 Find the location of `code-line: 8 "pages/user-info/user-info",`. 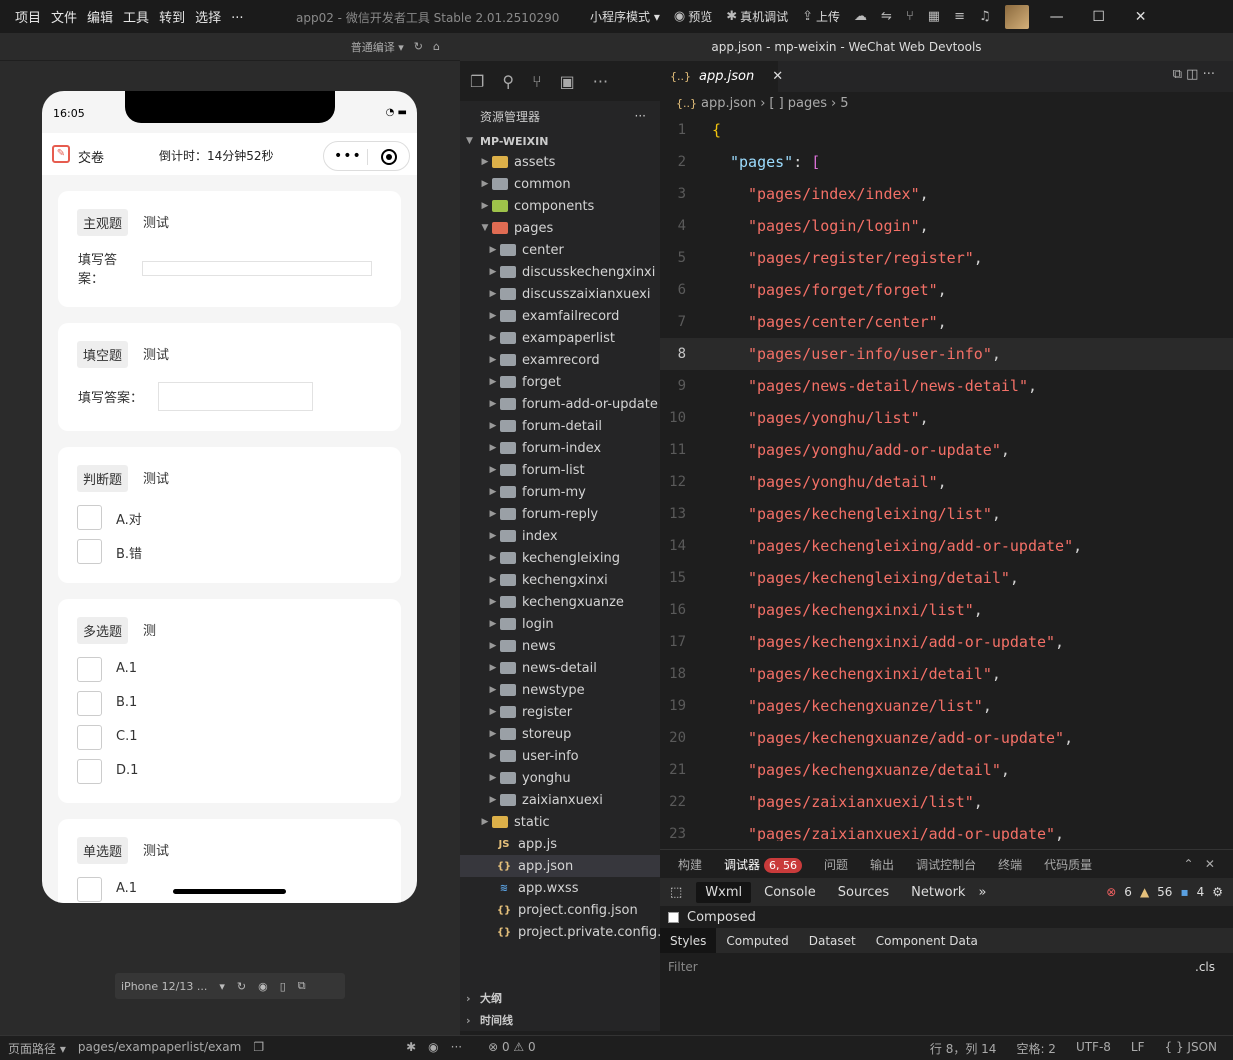

code-line: 8 "pages/user-info/user-info", is located at coordinates (946, 354).